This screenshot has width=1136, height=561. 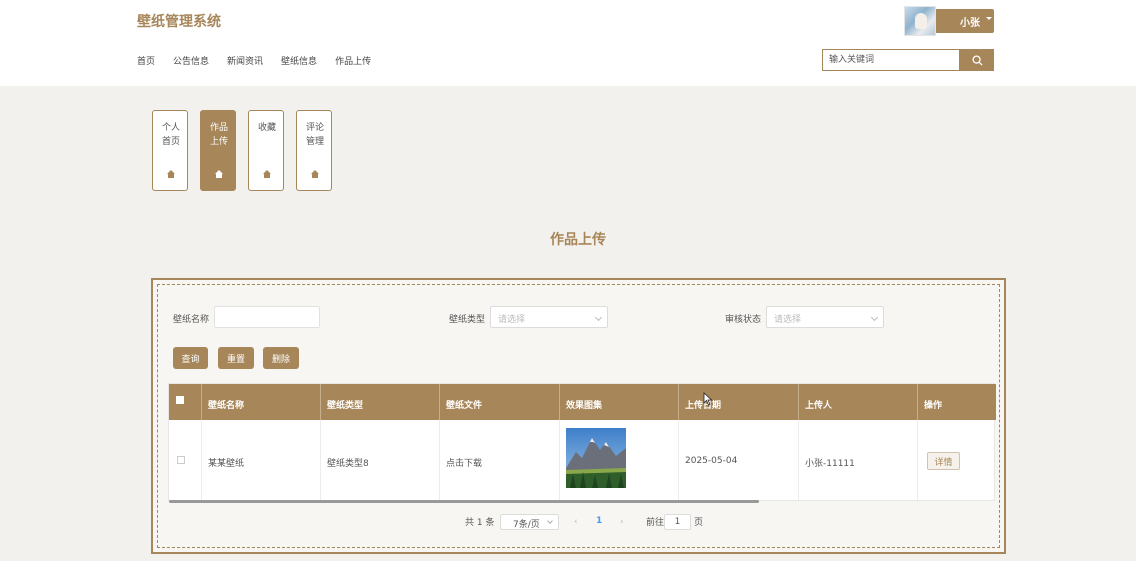 What do you see at coordinates (261, 460) in the screenshot?
I see `cell-name: 某某壁纸` at bounding box center [261, 460].